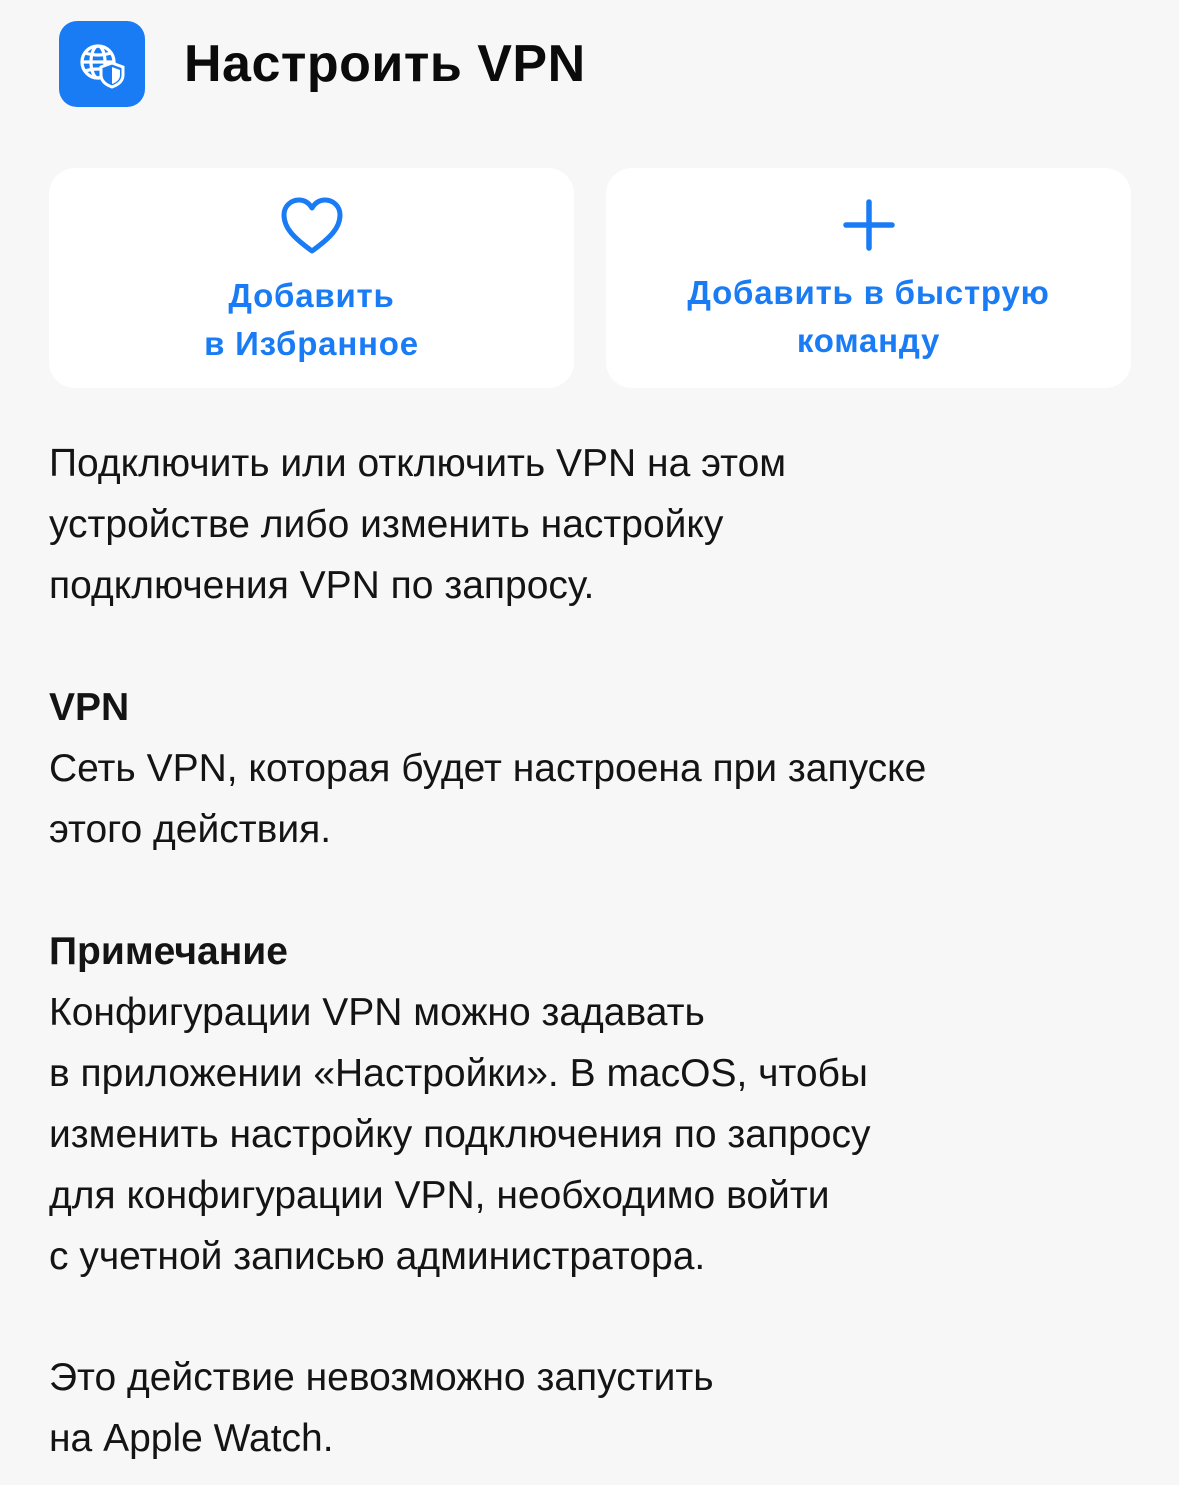  Describe the element at coordinates (168, 951) in the screenshot. I see `note-heading: Примечание` at that location.